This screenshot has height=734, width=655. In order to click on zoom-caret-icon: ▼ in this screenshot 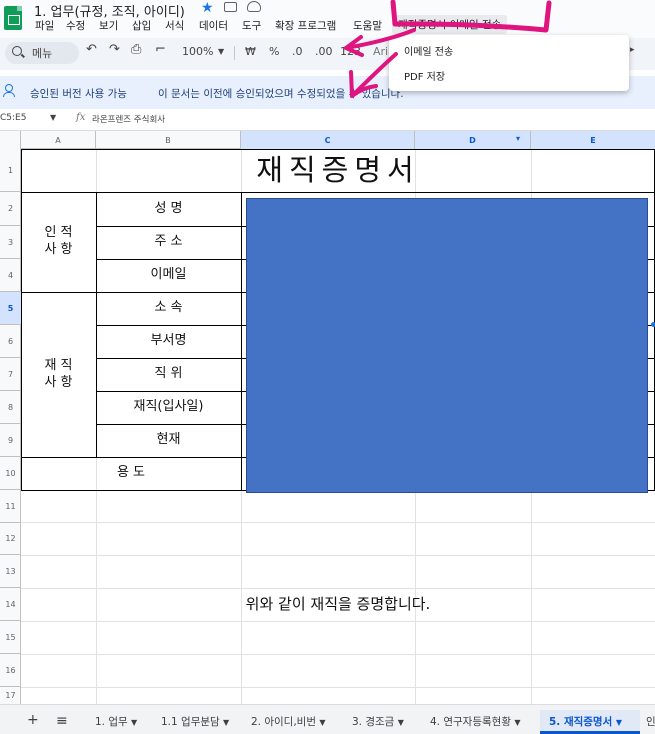, I will do `click(221, 51)`.